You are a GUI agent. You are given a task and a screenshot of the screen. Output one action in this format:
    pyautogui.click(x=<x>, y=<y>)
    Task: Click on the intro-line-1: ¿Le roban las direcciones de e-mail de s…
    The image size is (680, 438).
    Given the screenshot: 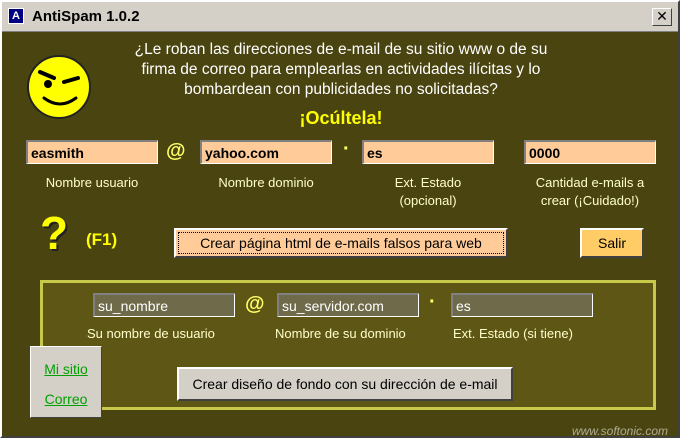 What is the action you would take?
    pyautogui.click(x=341, y=49)
    